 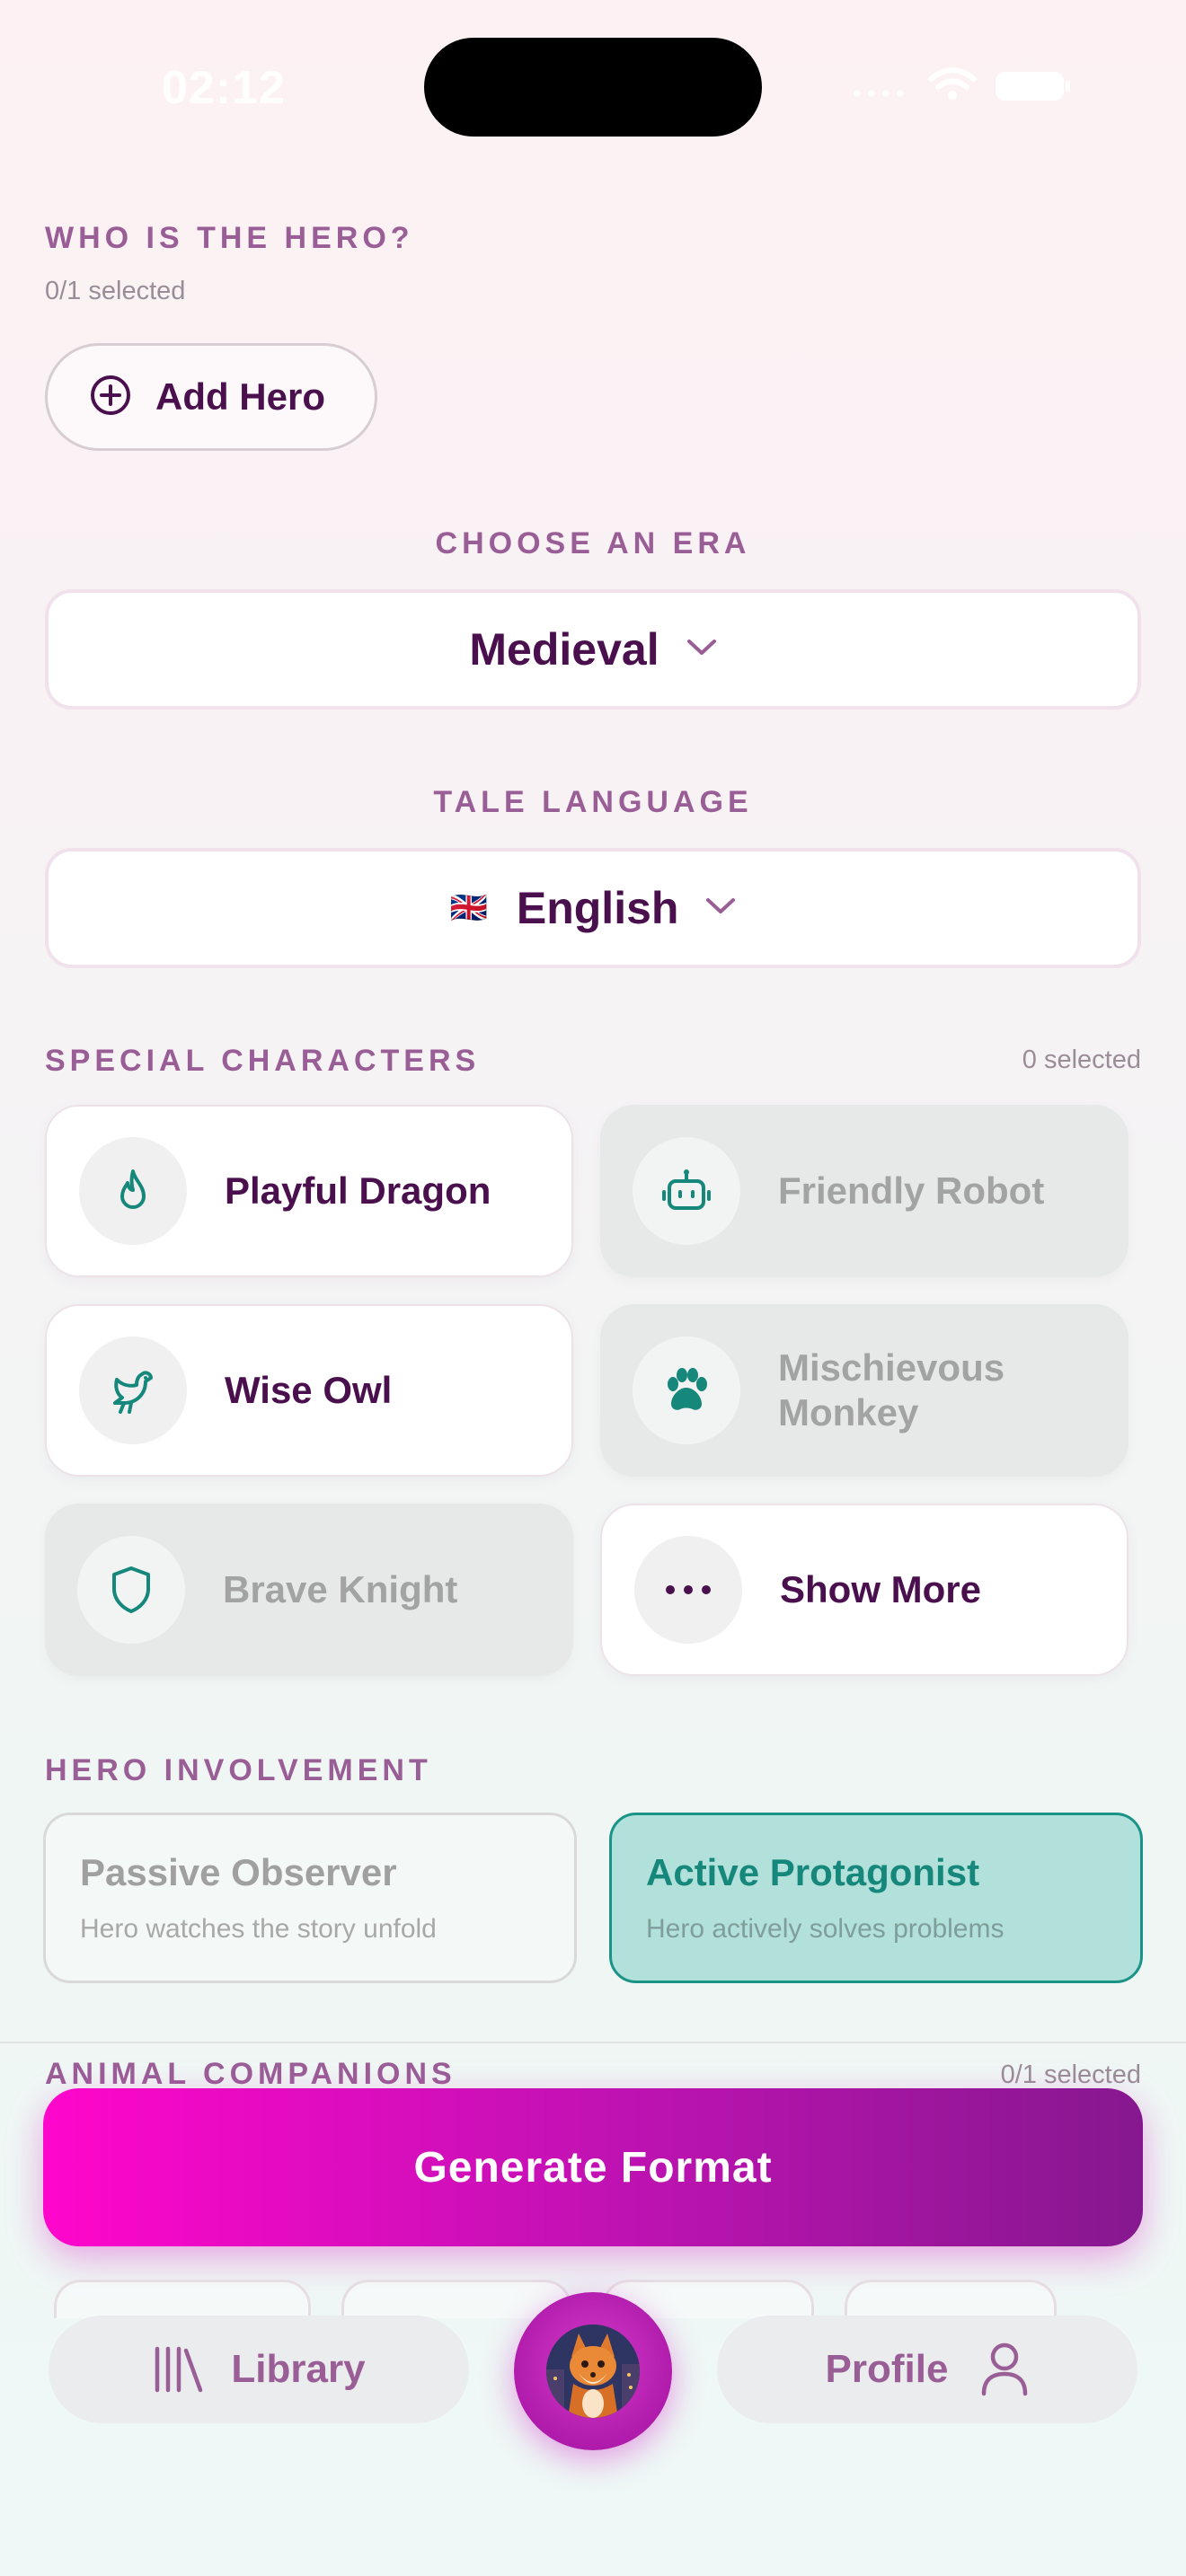 What do you see at coordinates (881, 1589) in the screenshot?
I see `show-more-label: Show More` at bounding box center [881, 1589].